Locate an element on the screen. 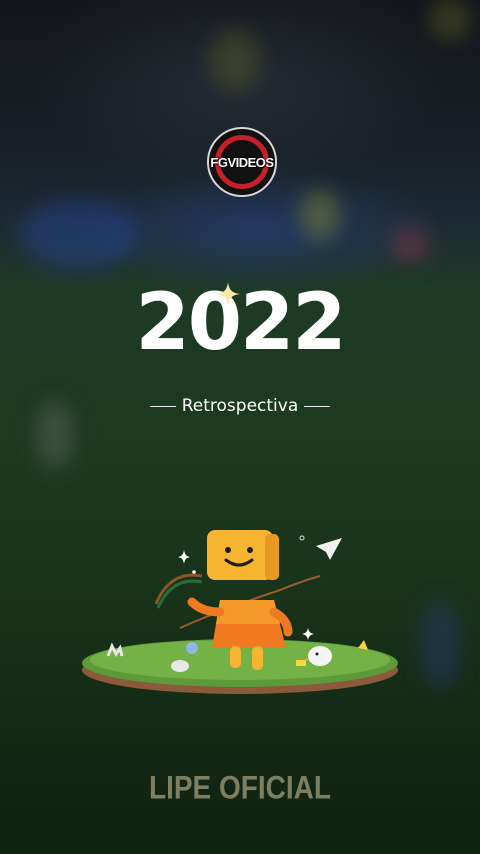 The height and width of the screenshot is (854, 480). subtitle: Retrospectiva is located at coordinates (240, 406).